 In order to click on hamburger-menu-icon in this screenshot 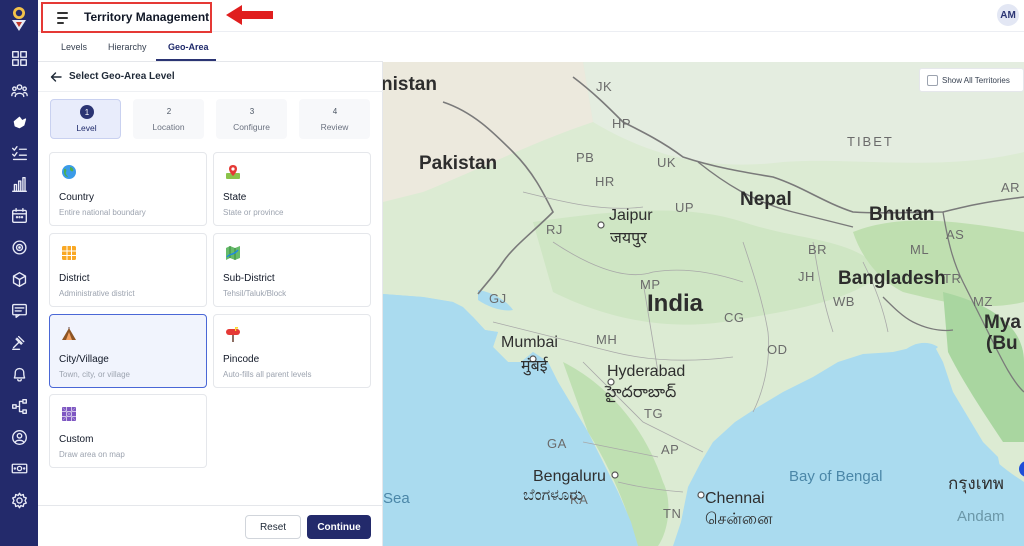, I will do `click(64, 18)`.